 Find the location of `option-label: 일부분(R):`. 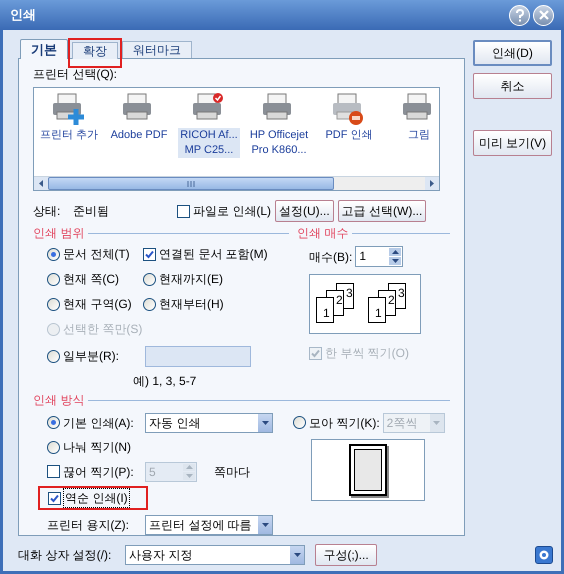

option-label: 일부분(R): is located at coordinates (91, 356).